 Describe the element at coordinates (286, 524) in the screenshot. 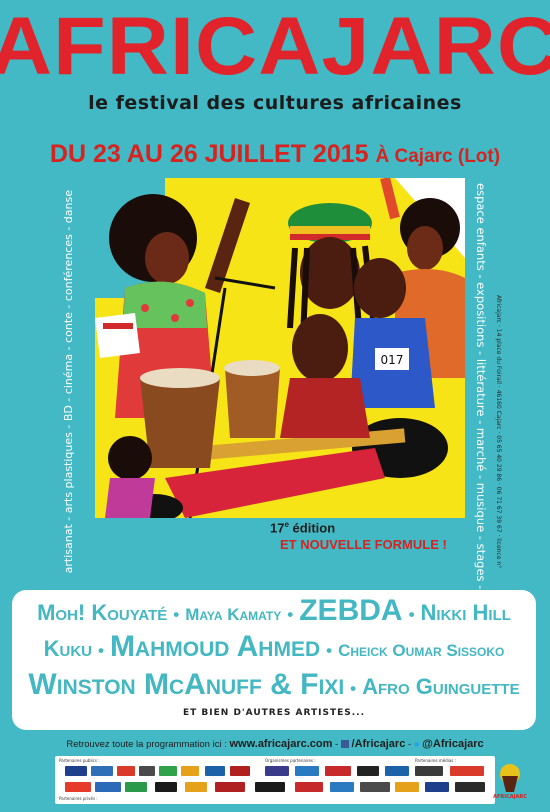

I see `edition-suffix: e` at that location.